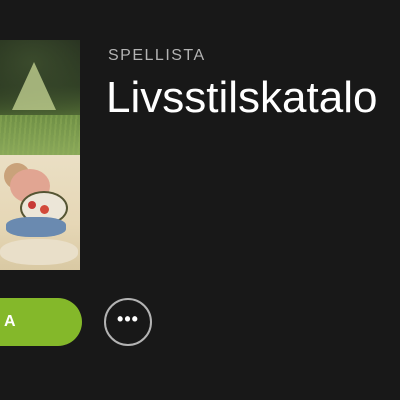 The width and height of the screenshot is (400, 400). Describe the element at coordinates (39, 252) in the screenshot. I see `cover-figure-cloth` at that location.